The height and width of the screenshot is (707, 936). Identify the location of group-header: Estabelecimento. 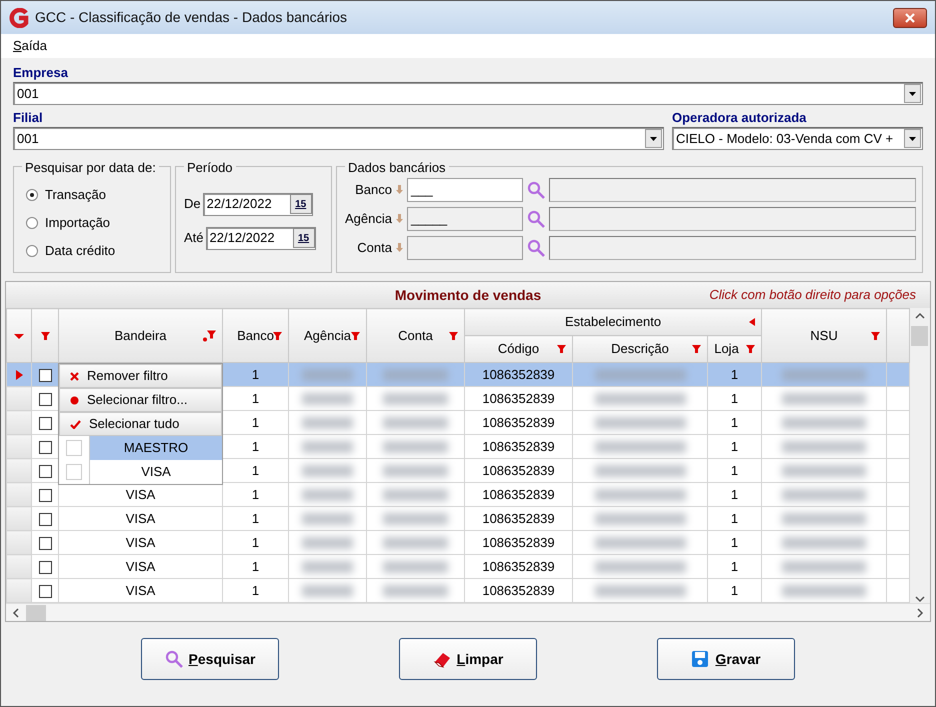
(613, 322).